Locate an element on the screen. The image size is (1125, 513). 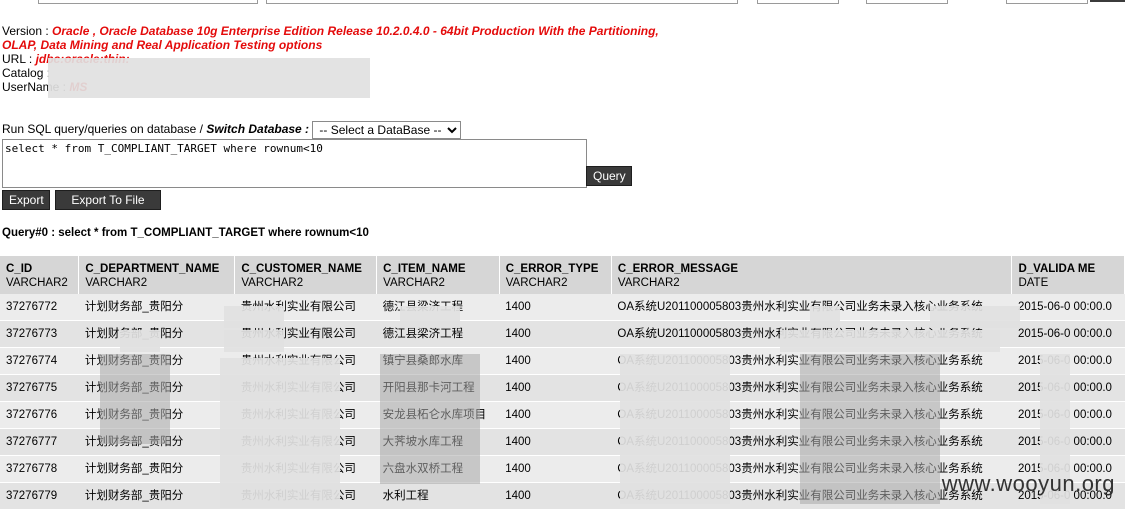
column-name: D_VALIDA ME is located at coordinates (1057, 269).